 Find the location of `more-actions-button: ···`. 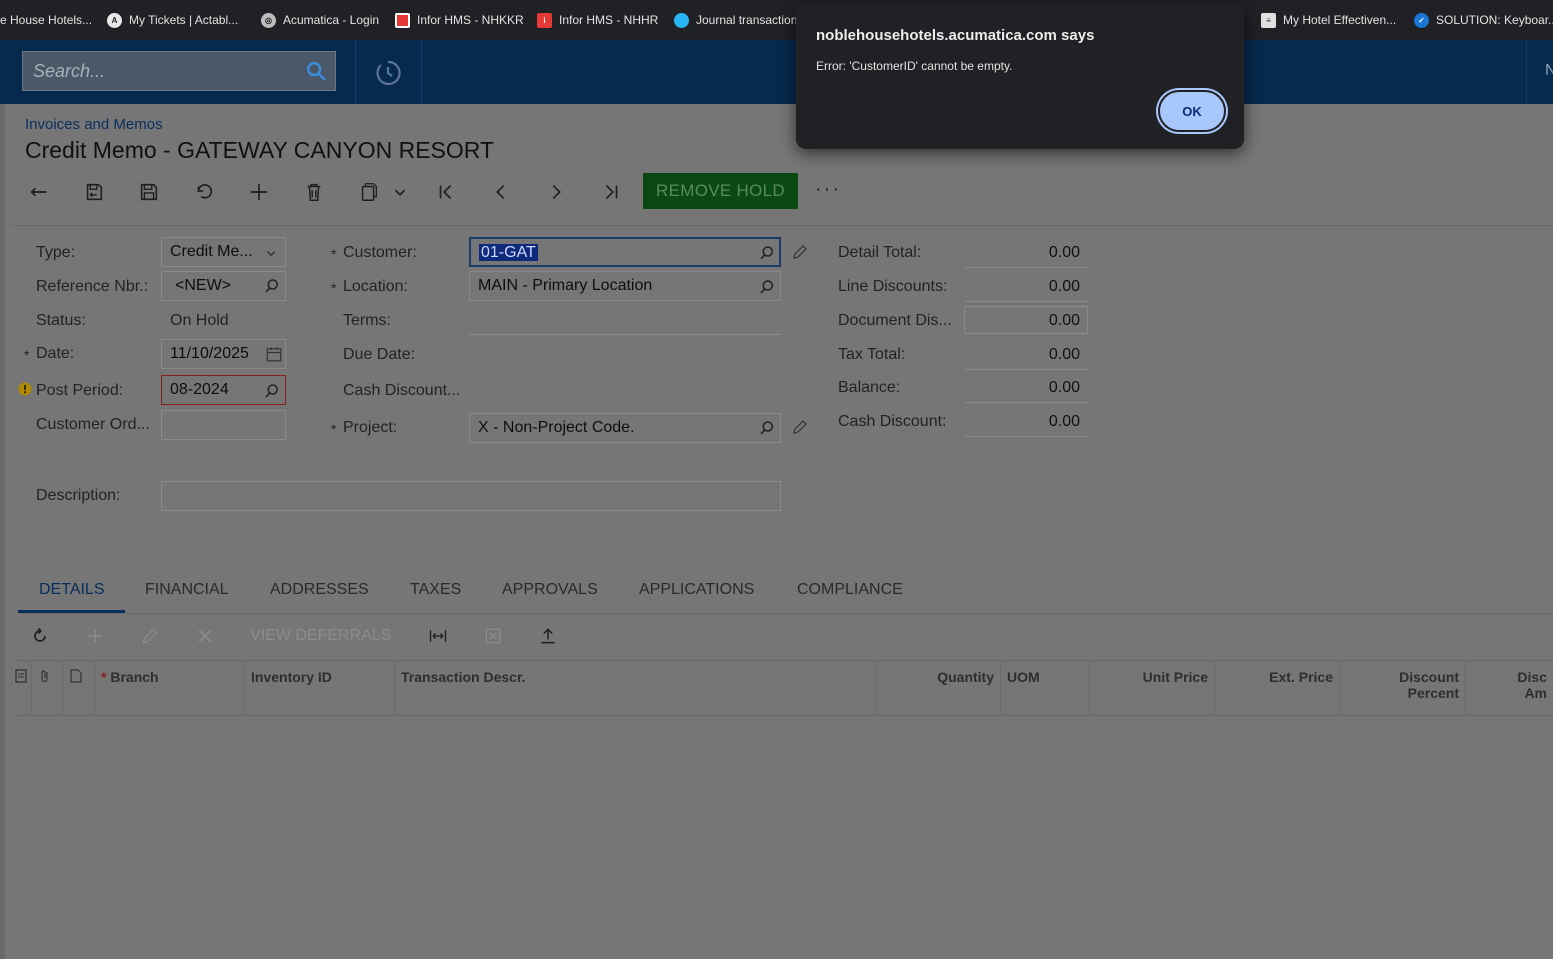

more-actions-button: ··· is located at coordinates (828, 189).